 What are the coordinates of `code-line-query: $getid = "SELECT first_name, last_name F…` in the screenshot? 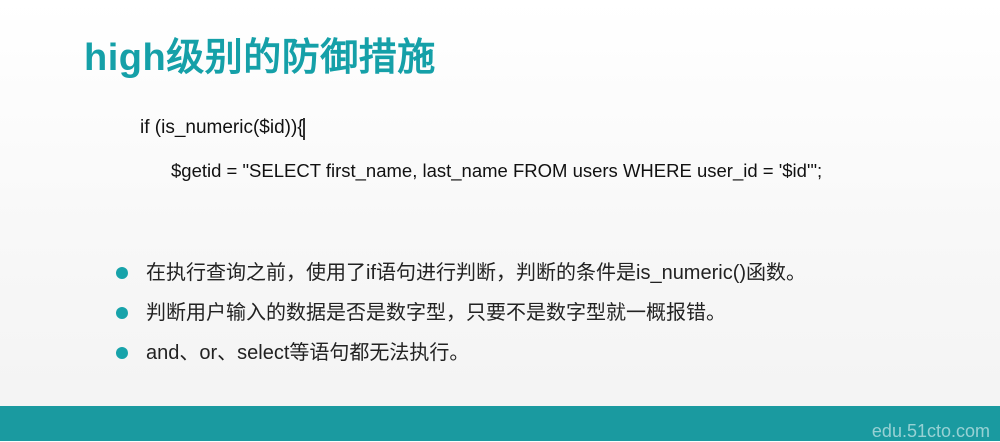 It's located at (497, 170).